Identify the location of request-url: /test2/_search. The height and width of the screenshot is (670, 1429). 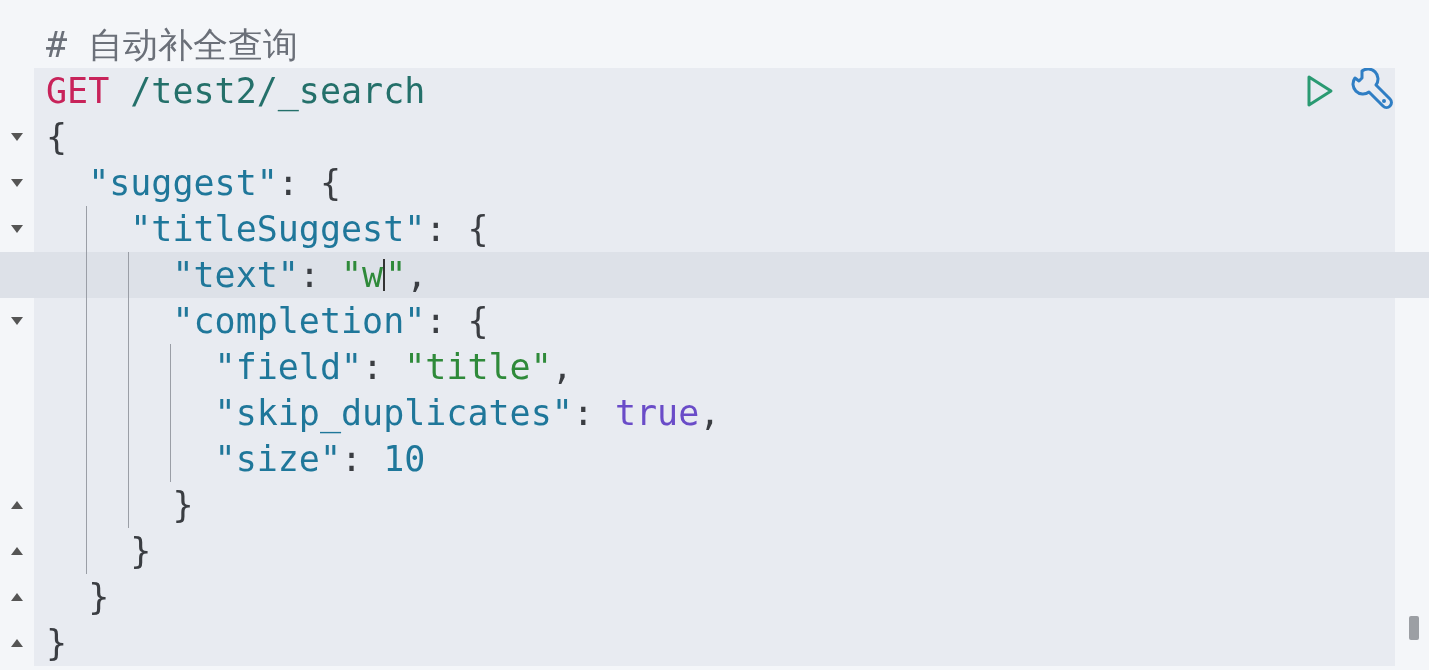
(277, 92).